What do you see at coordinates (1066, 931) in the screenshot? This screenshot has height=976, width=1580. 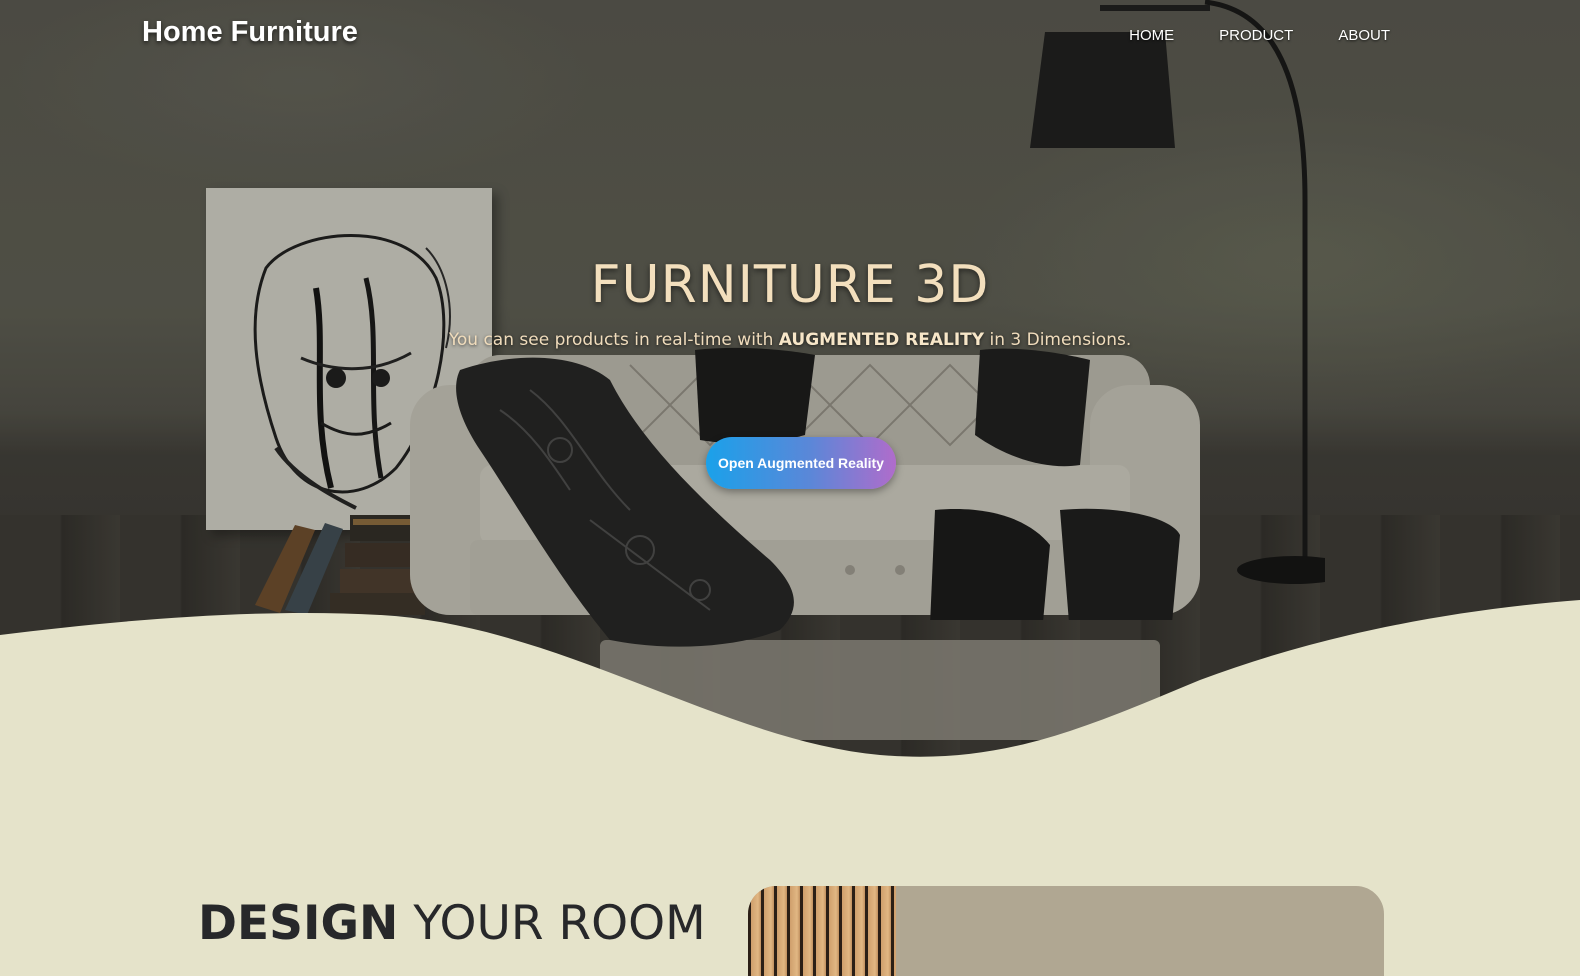 I see `room-design-image` at bounding box center [1066, 931].